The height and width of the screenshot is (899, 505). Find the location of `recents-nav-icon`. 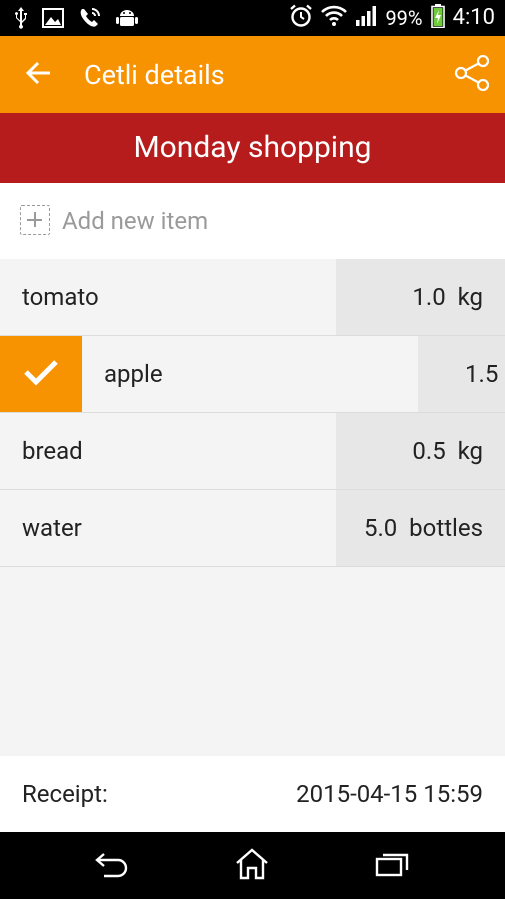

recents-nav-icon is located at coordinates (392, 866).